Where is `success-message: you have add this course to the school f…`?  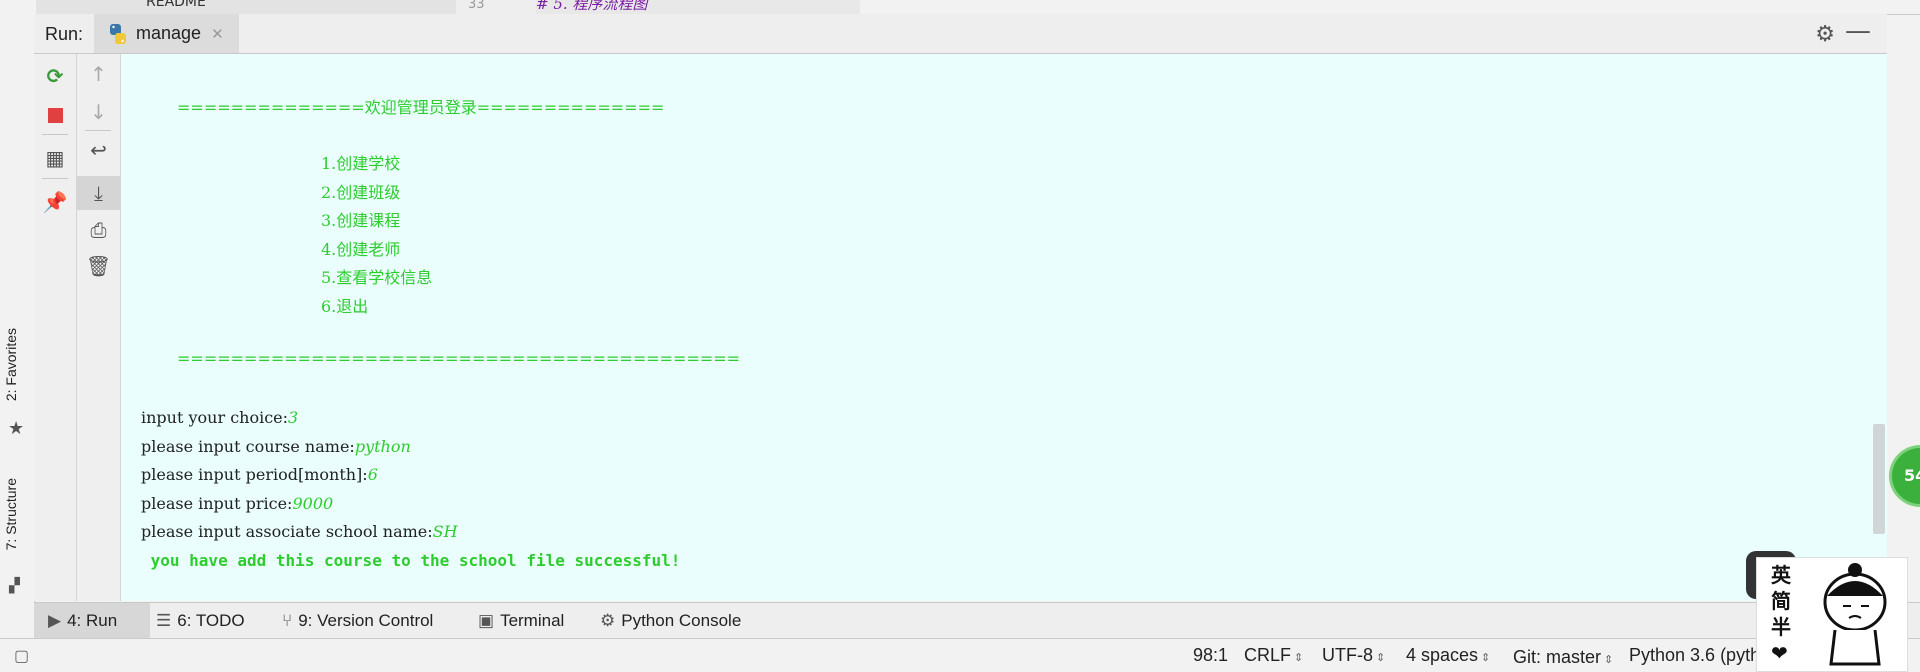 success-message: you have add this course to the school f… is located at coordinates (411, 560).